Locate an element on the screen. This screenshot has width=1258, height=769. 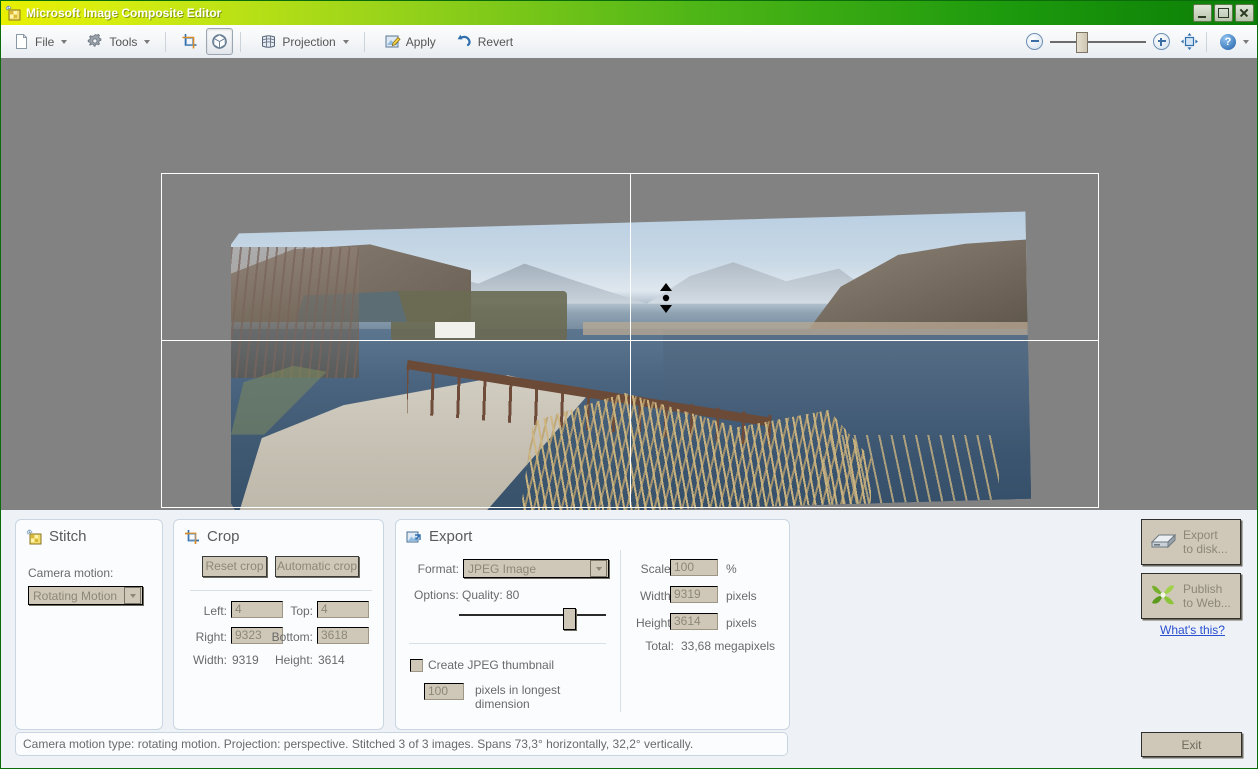
camera-motion-select: Rotating Motion is located at coordinates (85, 595).